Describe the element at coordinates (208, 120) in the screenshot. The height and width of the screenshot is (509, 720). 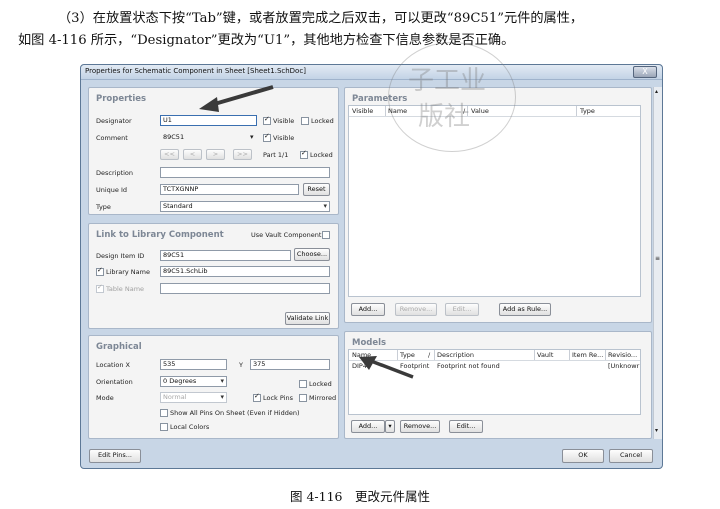
I see `designator-input: U1` at that location.